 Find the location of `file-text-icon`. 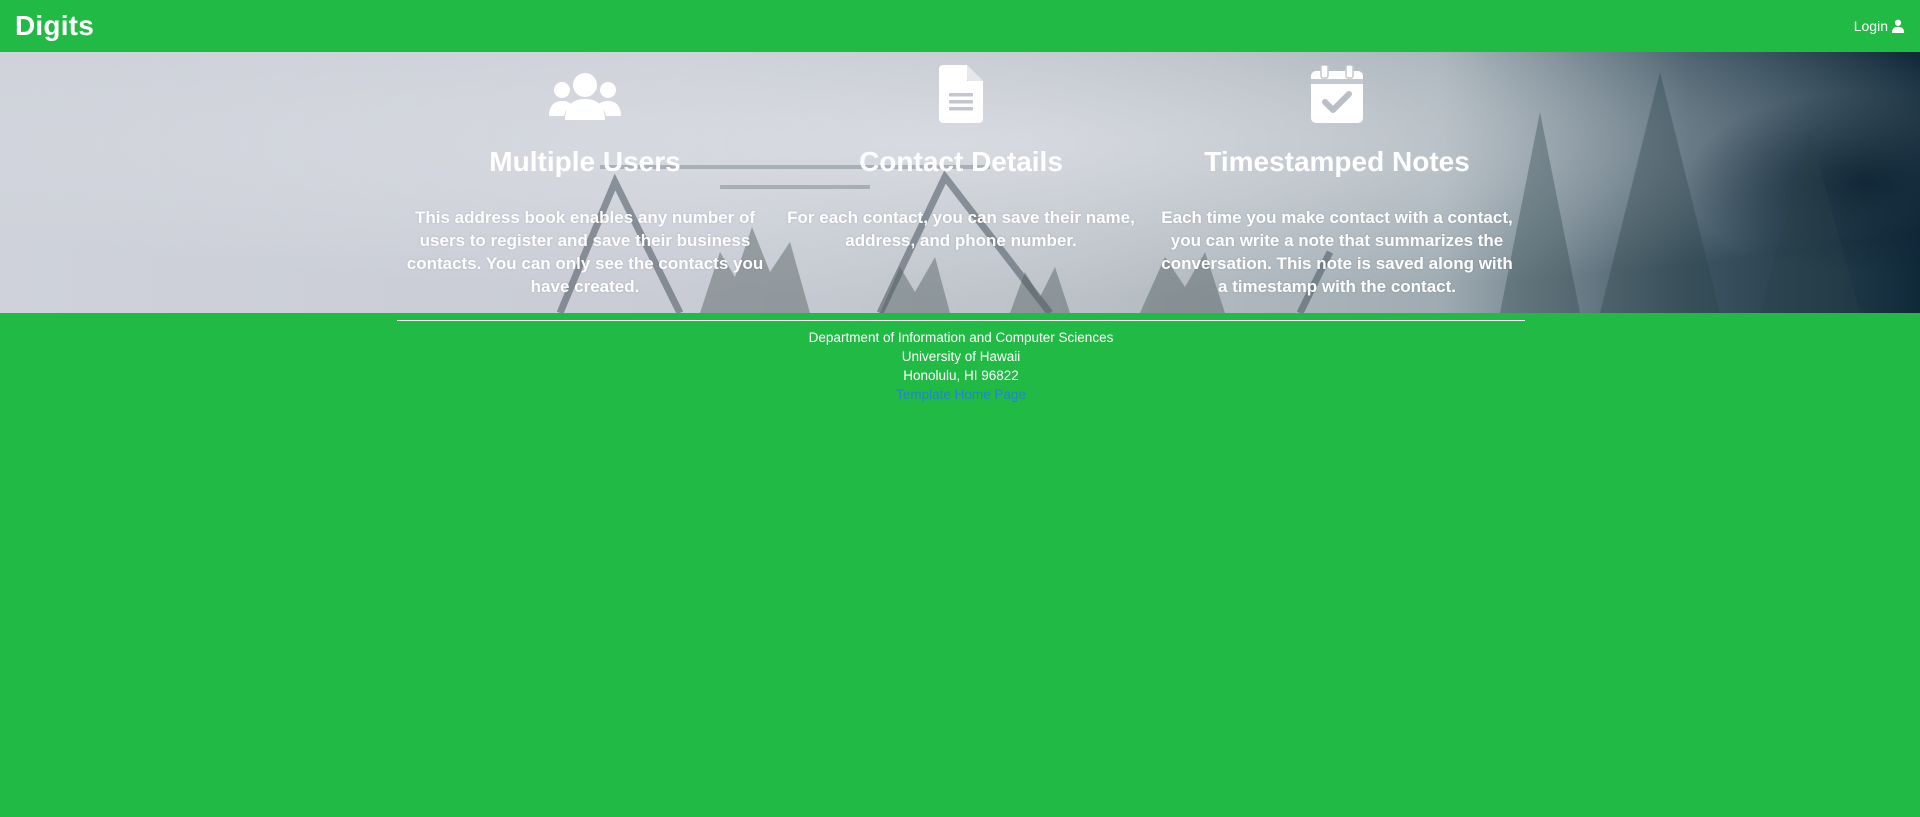

file-text-icon is located at coordinates (961, 94).